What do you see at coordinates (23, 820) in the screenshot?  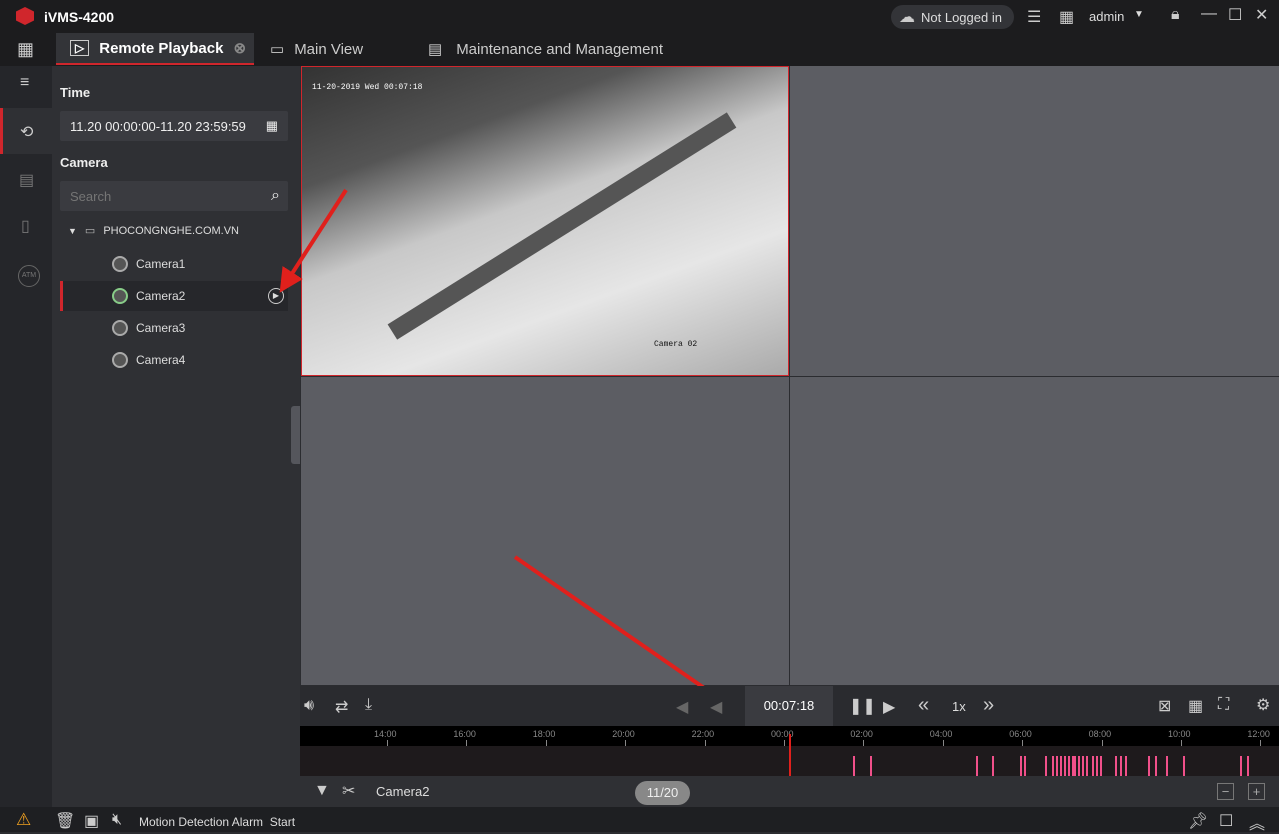 I see `alarm-warning-icon: ⚠` at bounding box center [23, 820].